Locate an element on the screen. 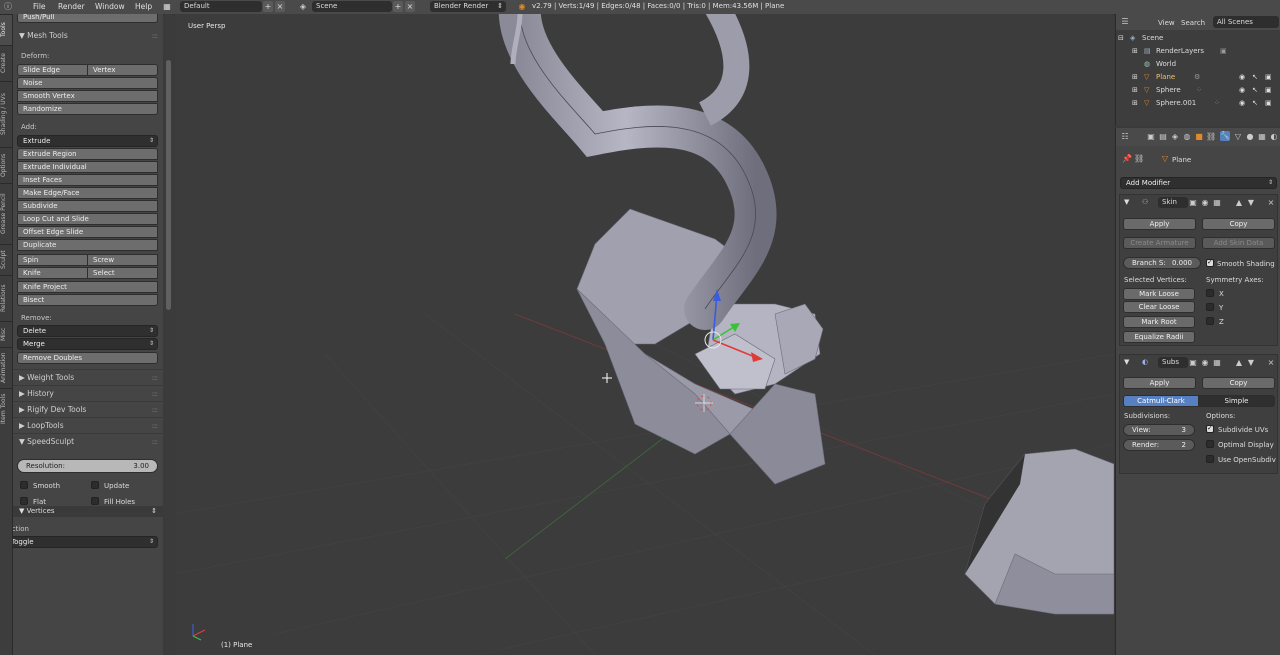 The image size is (1280, 655). subdivide-button: Subdivide is located at coordinates (87, 206).